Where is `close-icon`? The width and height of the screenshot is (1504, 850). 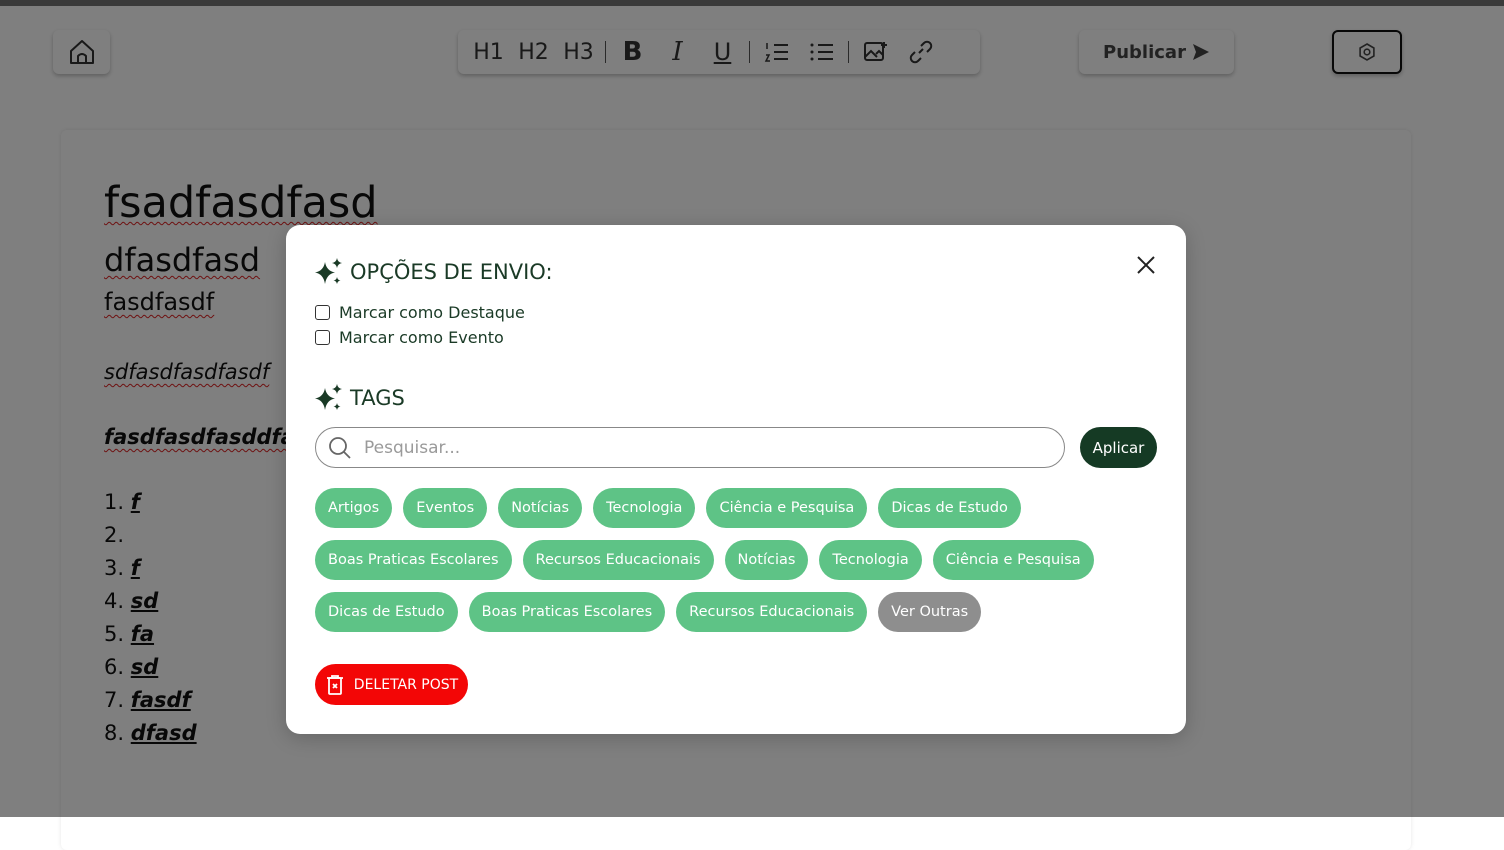
close-icon is located at coordinates (1146, 265).